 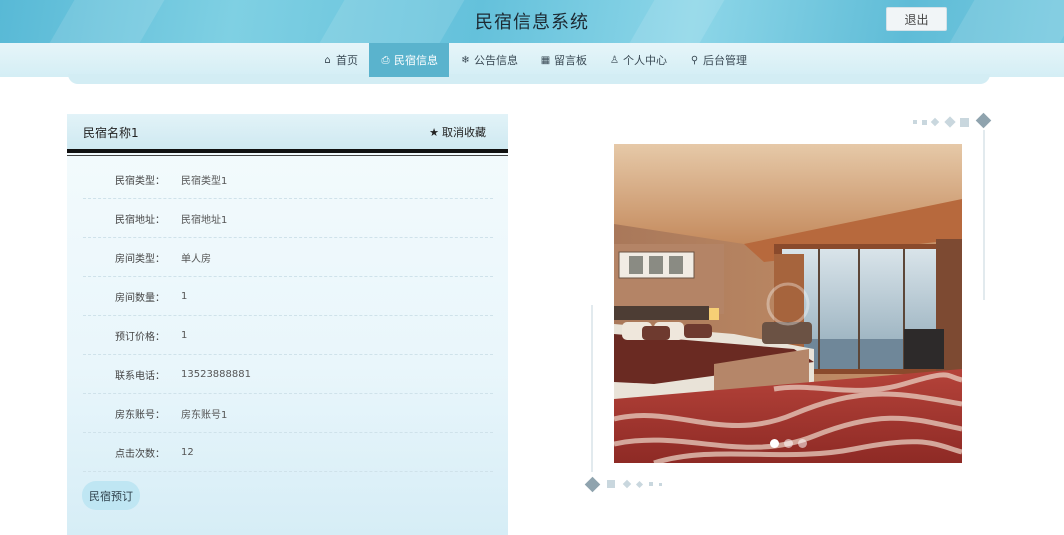 I want to click on nav-item-home: ⌂ 首页, so click(x=340, y=60).